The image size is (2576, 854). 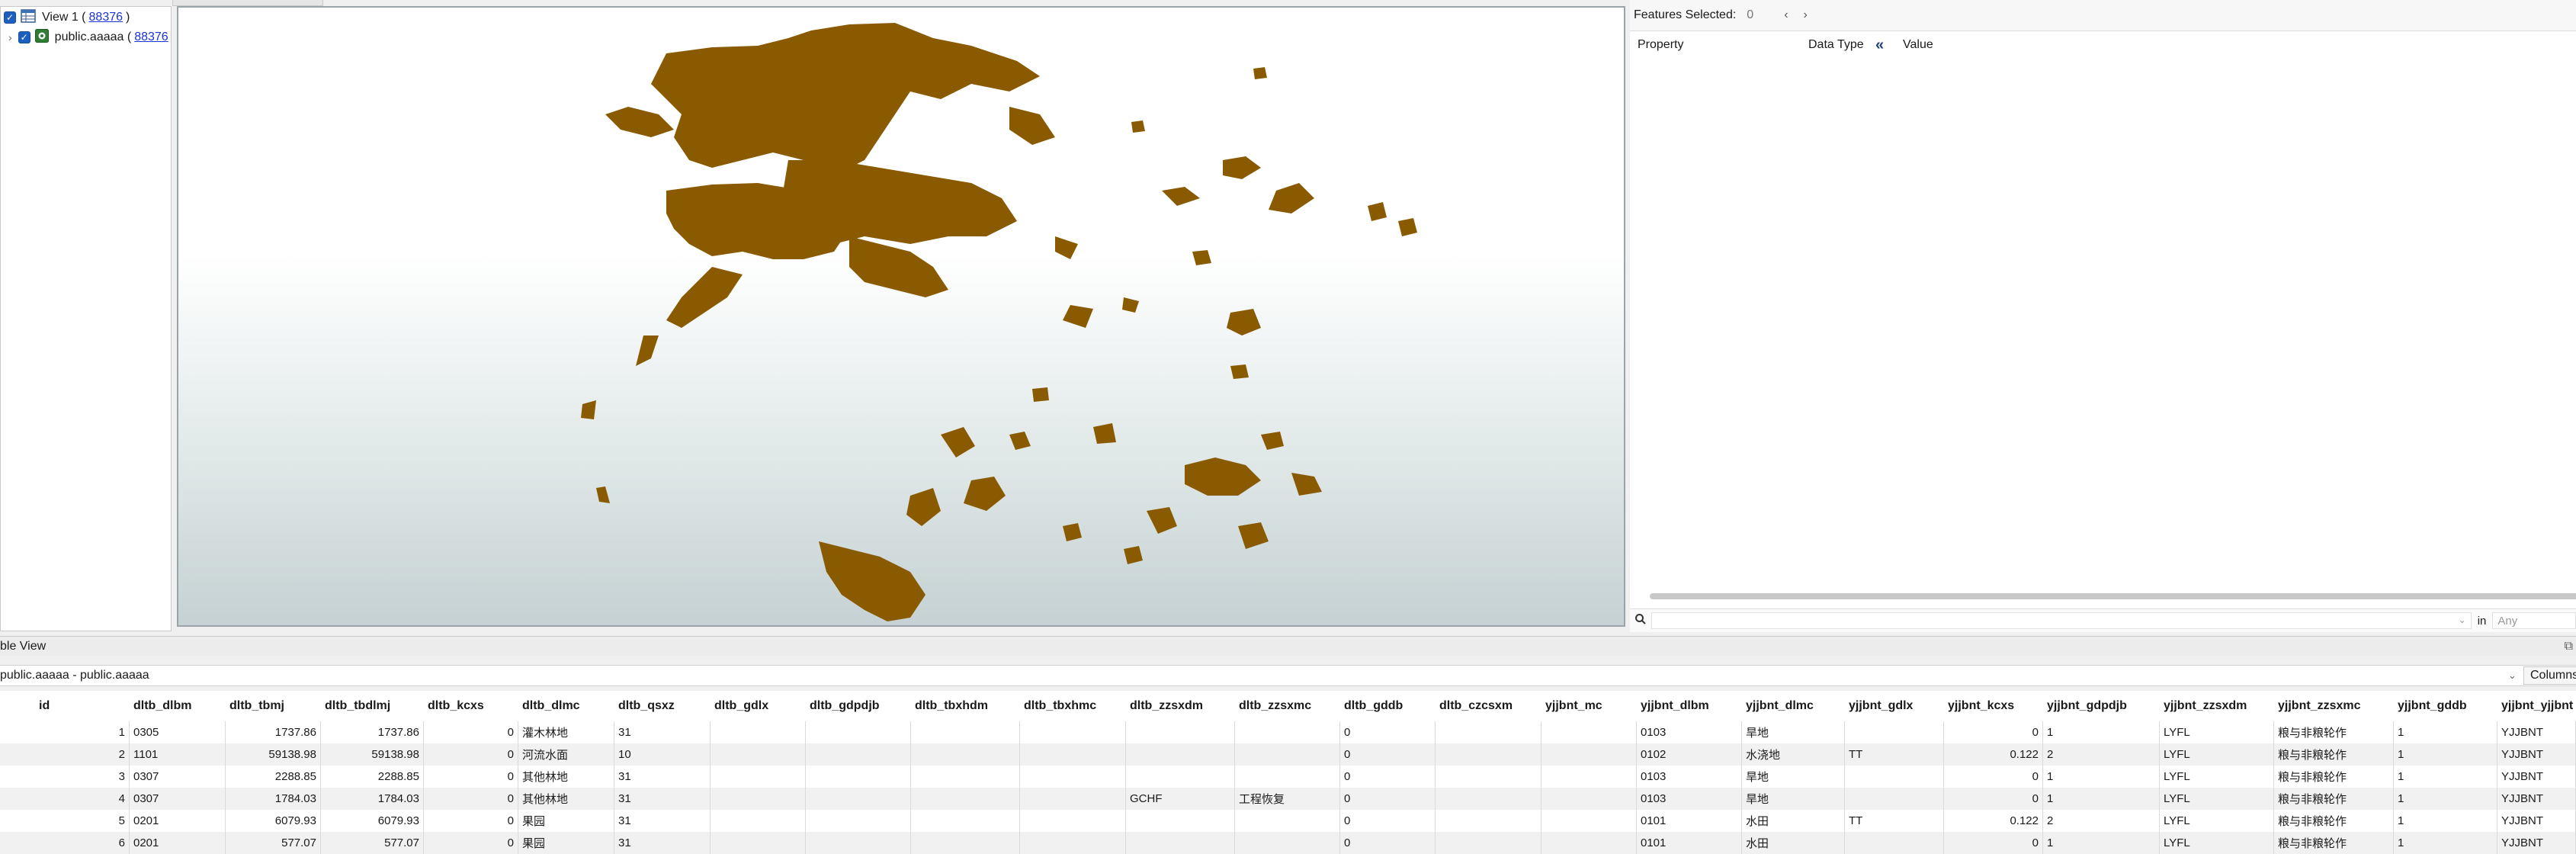 What do you see at coordinates (2101, 706) in the screenshot?
I see `column-header-yjjbnt-gdpdjb: yjjbnt_gdpdjb` at bounding box center [2101, 706].